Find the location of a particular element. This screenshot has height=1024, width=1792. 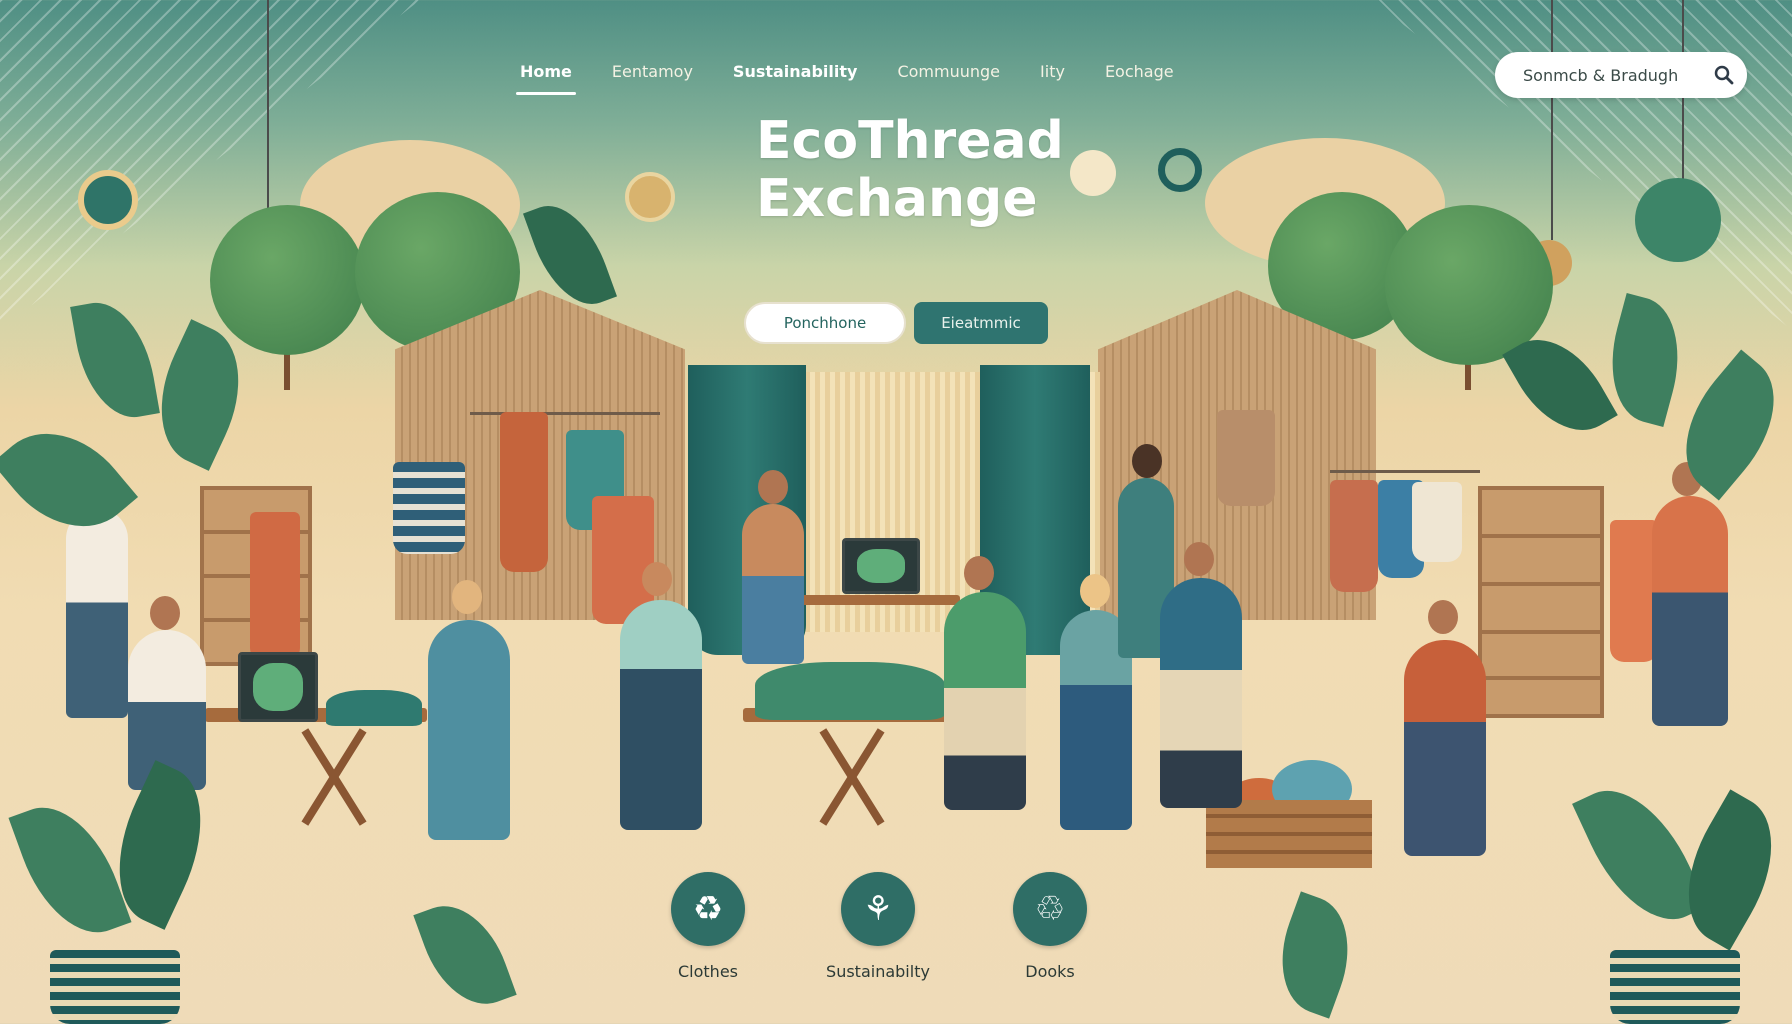

yarn-ball is located at coordinates (1312, 789).